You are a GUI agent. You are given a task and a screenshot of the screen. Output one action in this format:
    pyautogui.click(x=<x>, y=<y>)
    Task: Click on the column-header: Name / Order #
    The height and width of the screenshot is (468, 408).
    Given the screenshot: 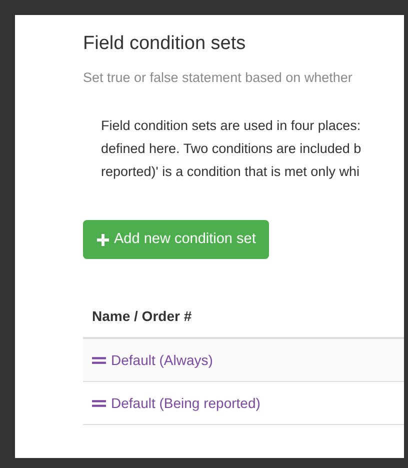 What is the action you would take?
    pyautogui.click(x=142, y=316)
    